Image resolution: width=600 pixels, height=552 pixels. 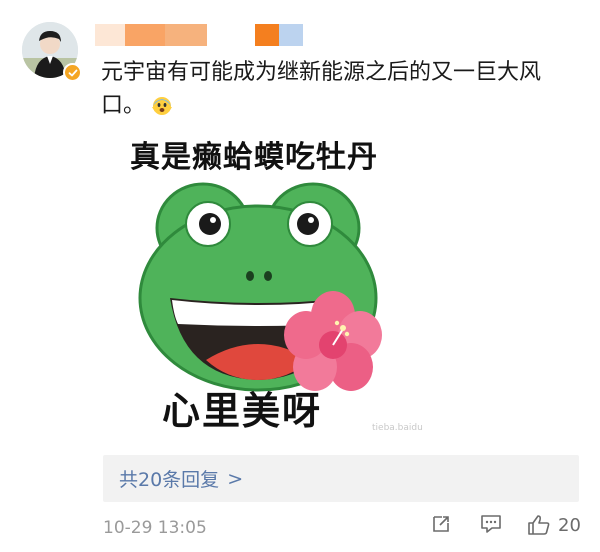 What do you see at coordinates (169, 480) in the screenshot?
I see `replies-label: 共20条回复` at bounding box center [169, 480].